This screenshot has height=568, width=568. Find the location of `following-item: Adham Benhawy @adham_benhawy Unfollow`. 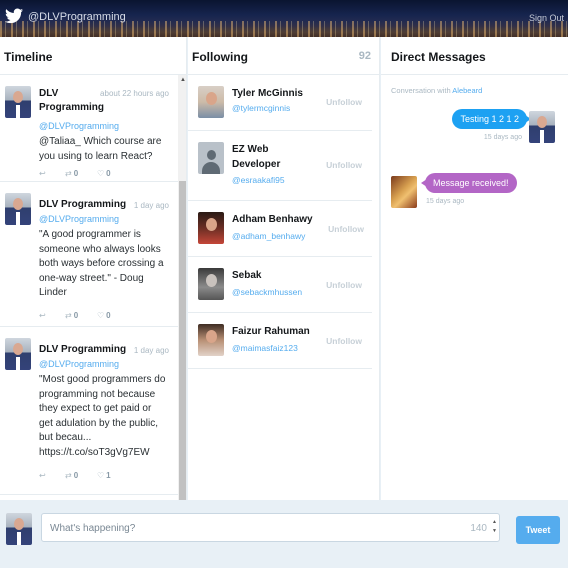

following-item: Adham Benhawy @adham_benhawy Unfollow is located at coordinates (280, 229).